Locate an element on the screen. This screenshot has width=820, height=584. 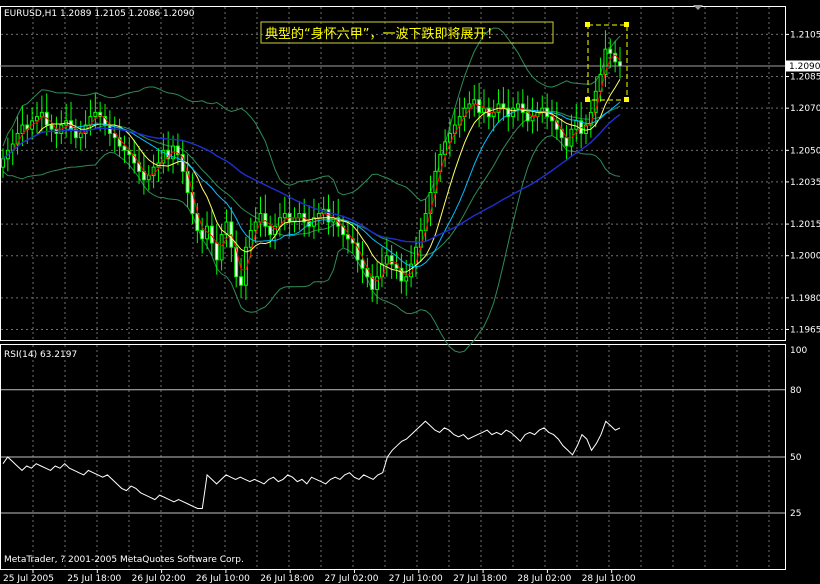
rsi-y-label: 80 is located at coordinates (796, 391).